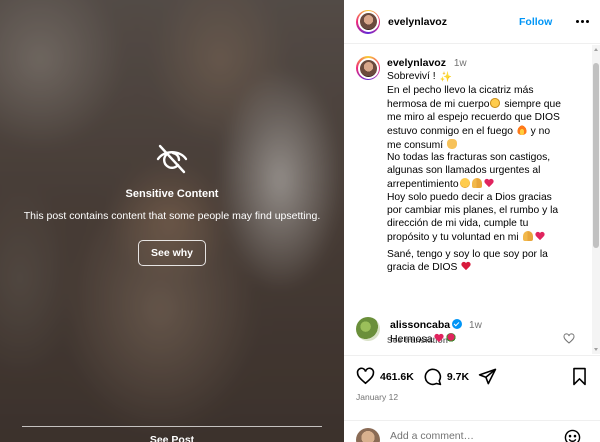 The height and width of the screenshot is (442, 600). What do you see at coordinates (172, 426) in the screenshot?
I see `divider` at bounding box center [172, 426].